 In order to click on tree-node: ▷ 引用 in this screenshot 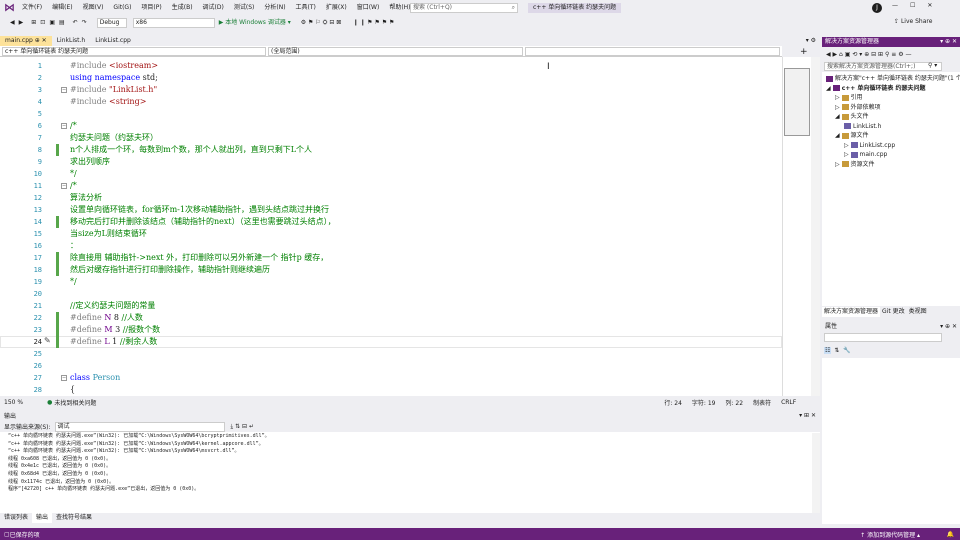, I will do `click(849, 97)`.